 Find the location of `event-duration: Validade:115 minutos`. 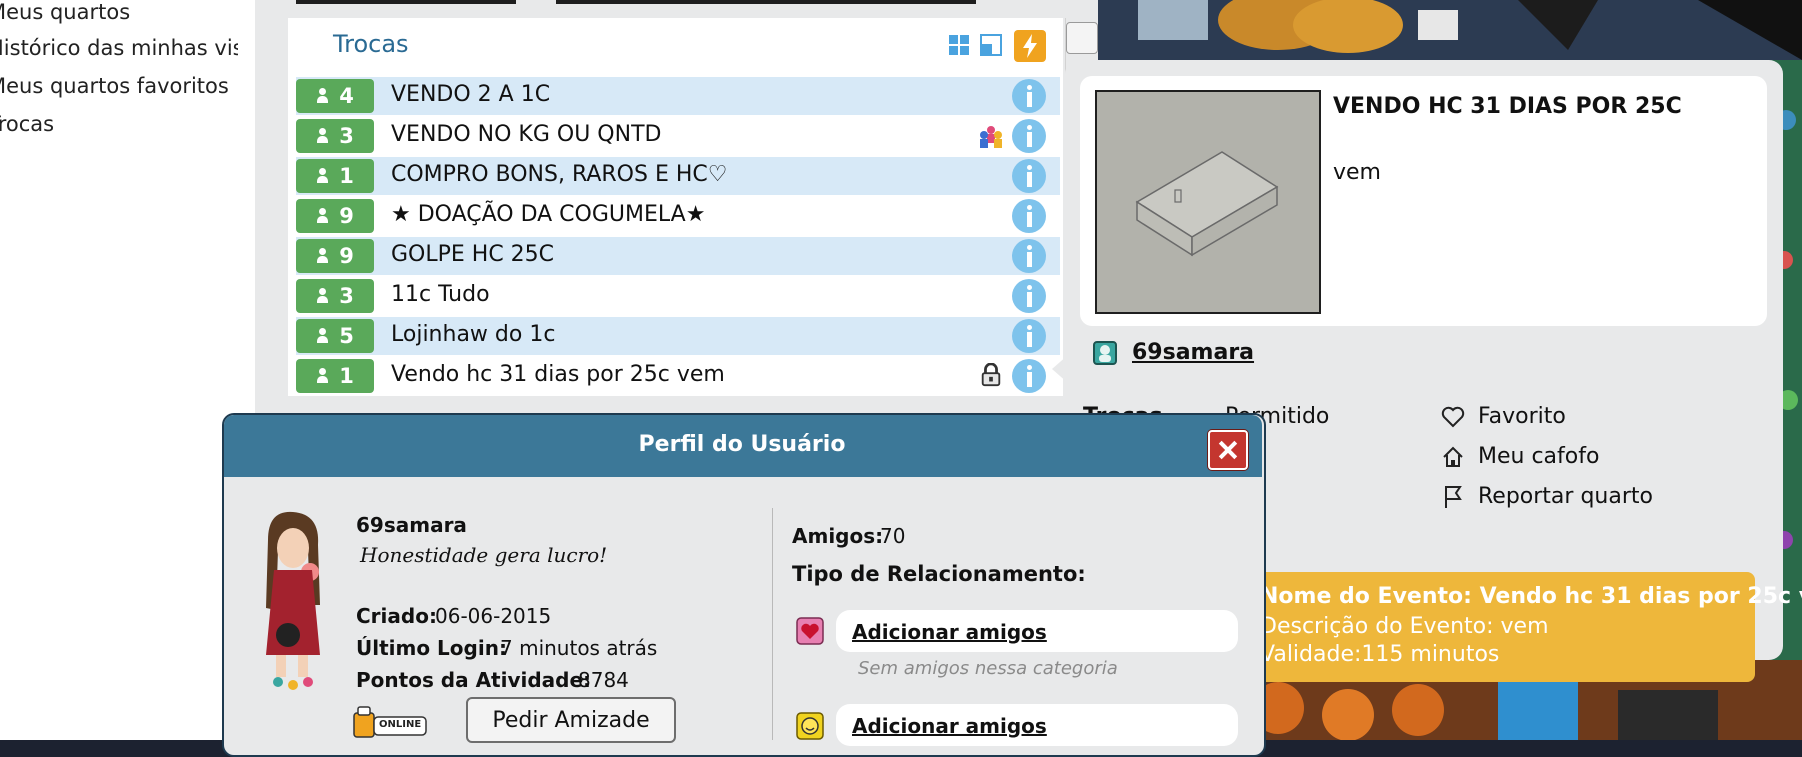

event-duration: Validade:115 minutos is located at coordinates (1380, 654).